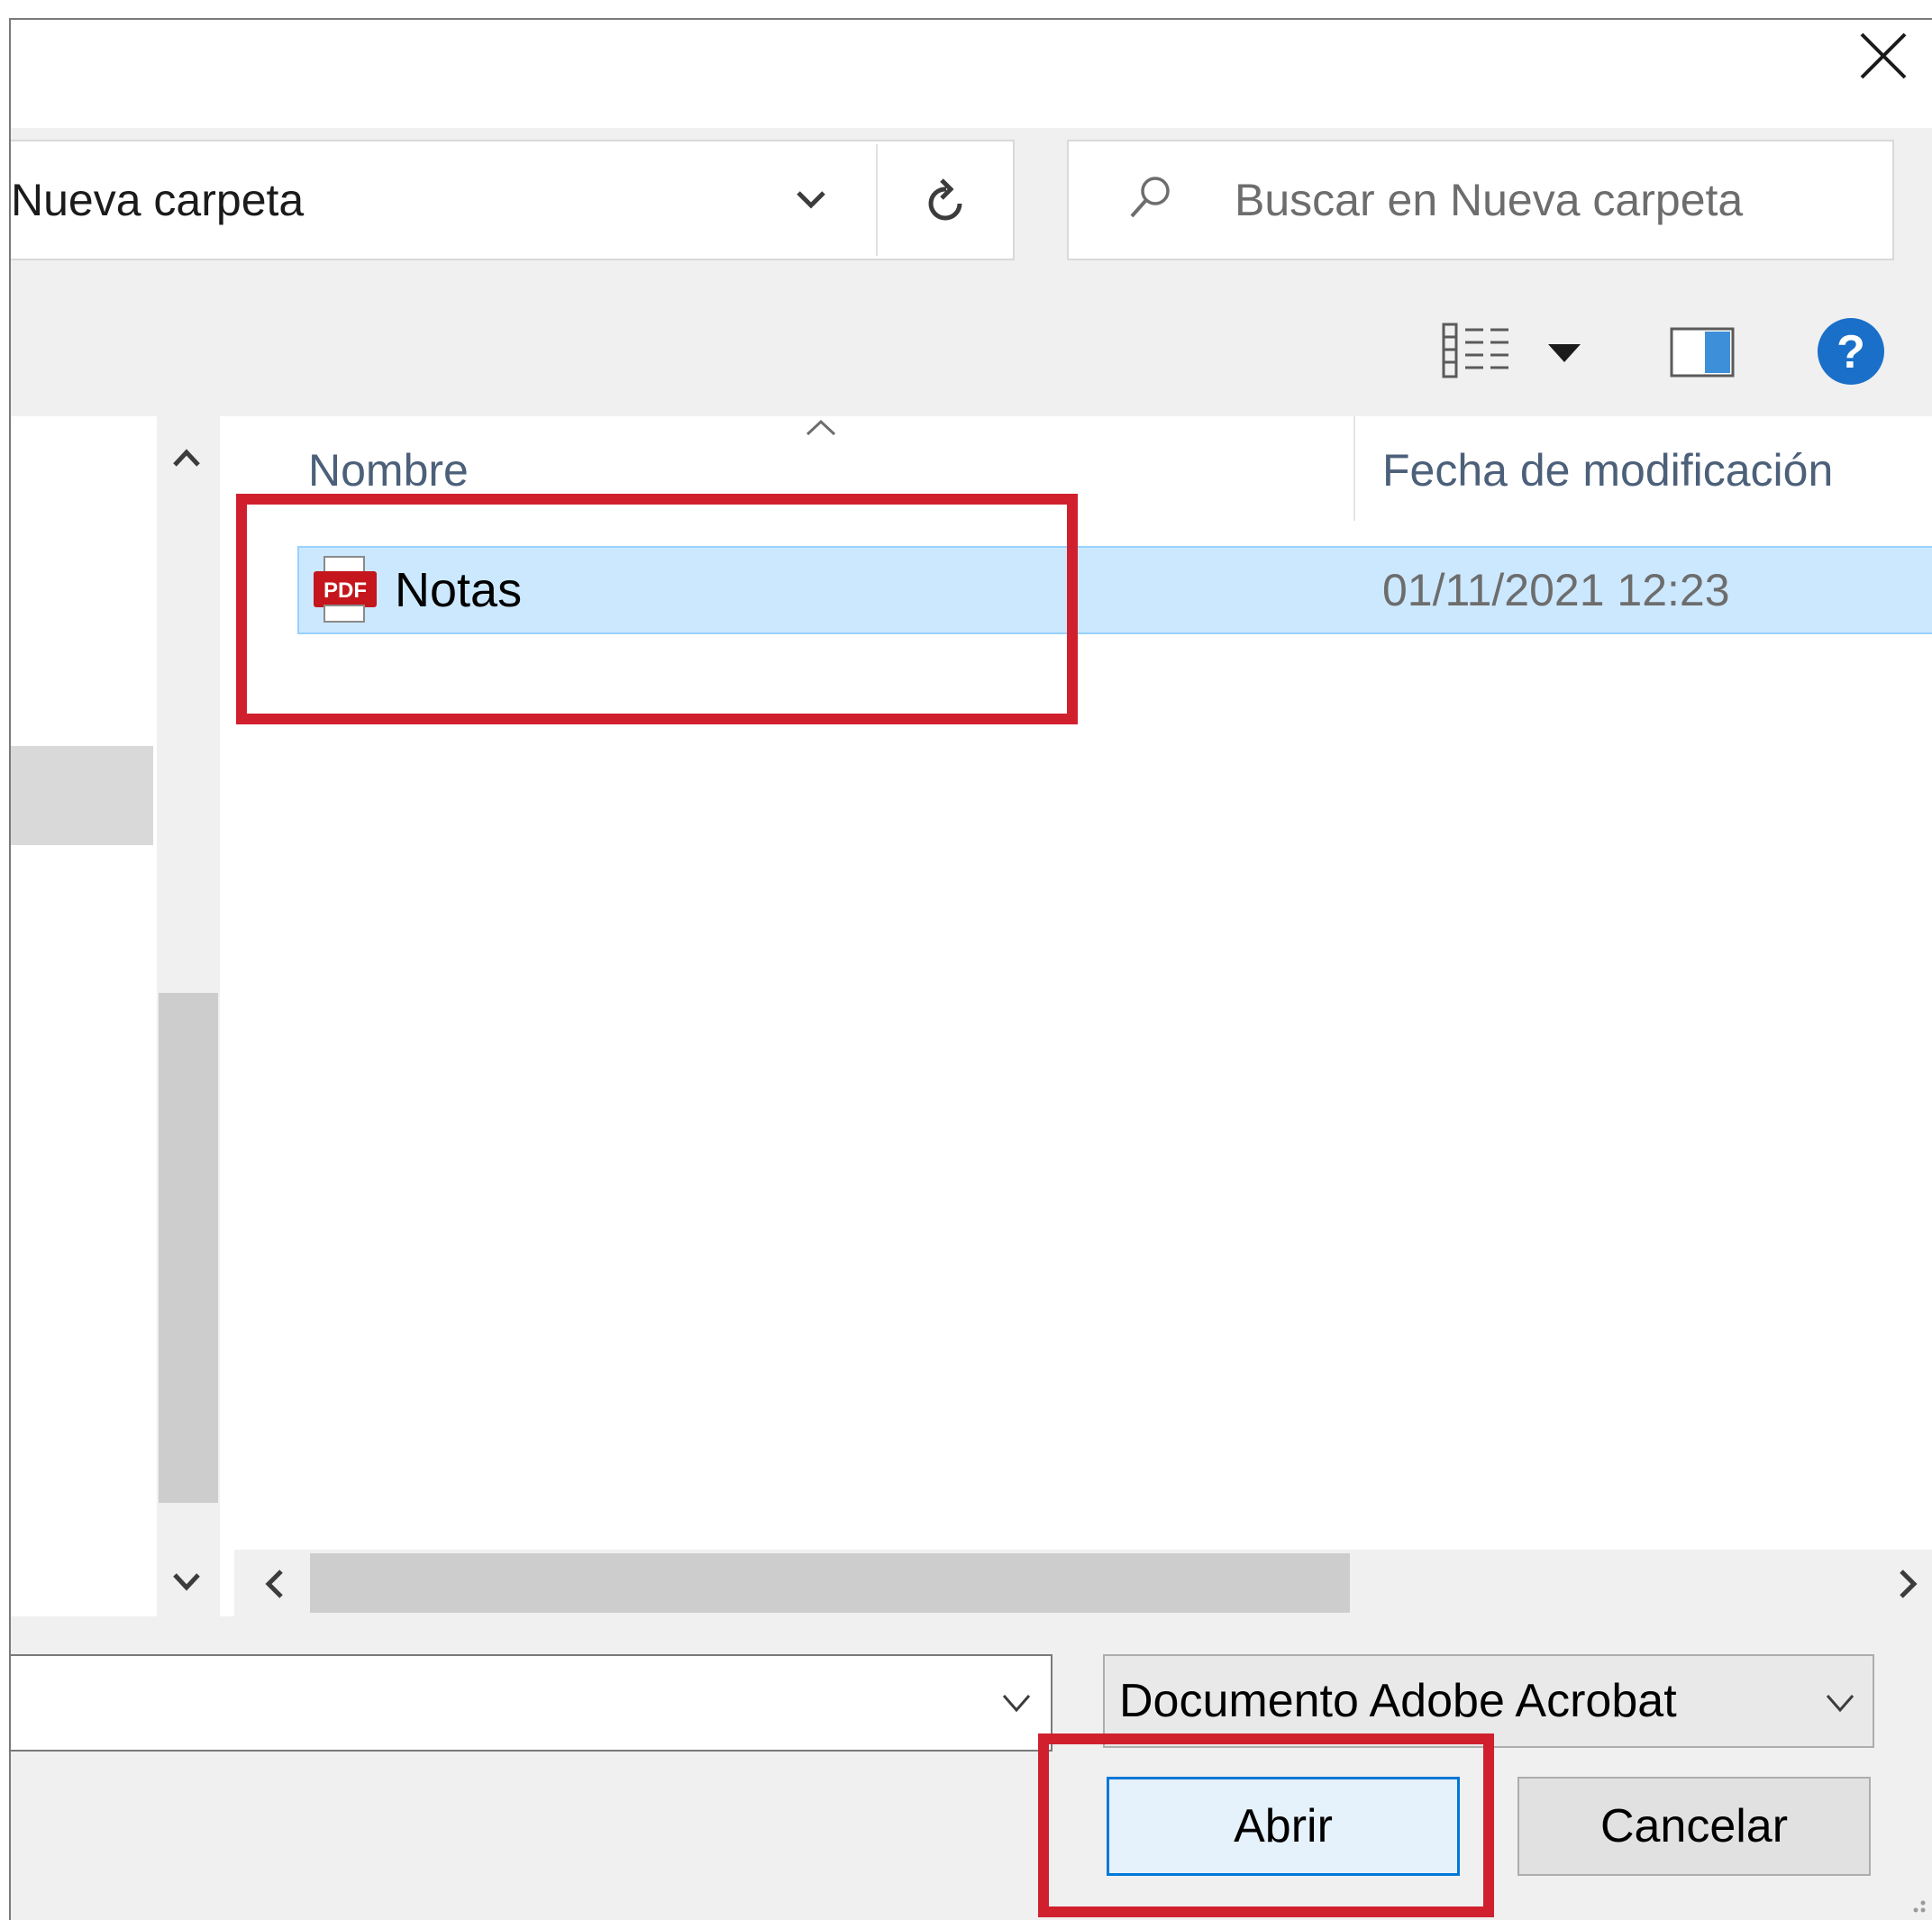 The height and width of the screenshot is (1920, 1932). What do you see at coordinates (1150, 198) in the screenshot?
I see `search-icon` at bounding box center [1150, 198].